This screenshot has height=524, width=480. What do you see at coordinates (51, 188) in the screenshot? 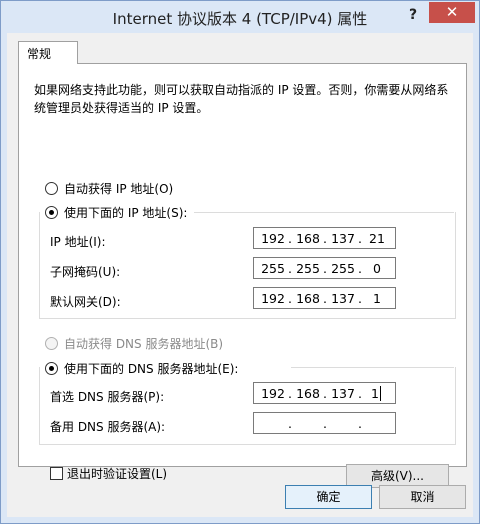
I see `auto-ip-radio` at bounding box center [51, 188].